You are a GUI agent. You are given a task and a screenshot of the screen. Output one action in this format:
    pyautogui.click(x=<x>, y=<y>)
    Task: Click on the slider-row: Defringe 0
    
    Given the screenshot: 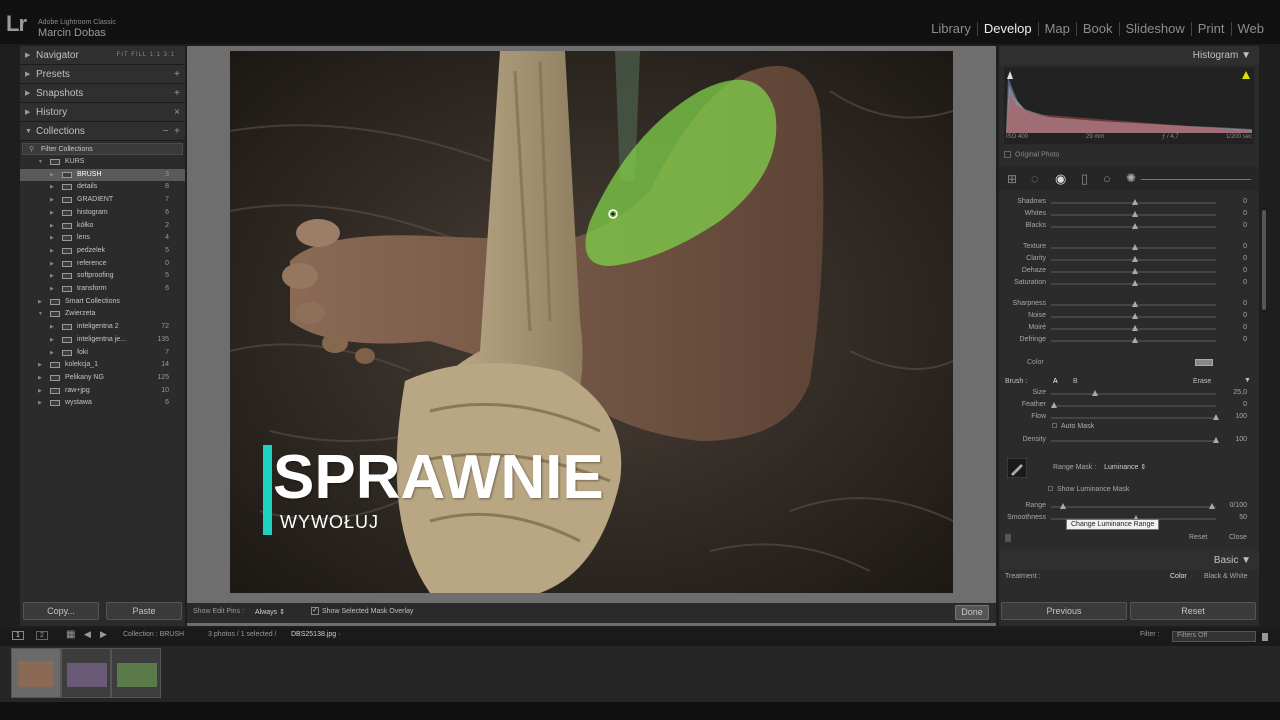 What is the action you would take?
    pyautogui.click(x=1129, y=341)
    